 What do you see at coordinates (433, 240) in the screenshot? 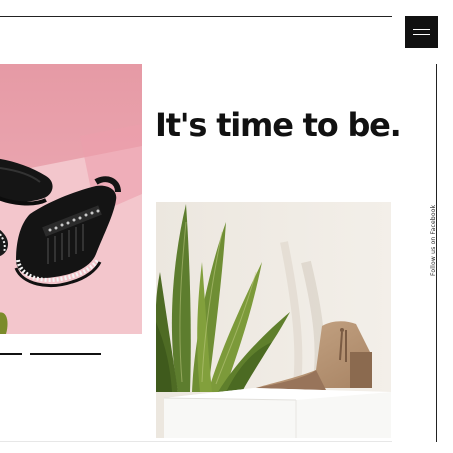
I see `follow-facebook-link: Follow us on Facebook` at bounding box center [433, 240].